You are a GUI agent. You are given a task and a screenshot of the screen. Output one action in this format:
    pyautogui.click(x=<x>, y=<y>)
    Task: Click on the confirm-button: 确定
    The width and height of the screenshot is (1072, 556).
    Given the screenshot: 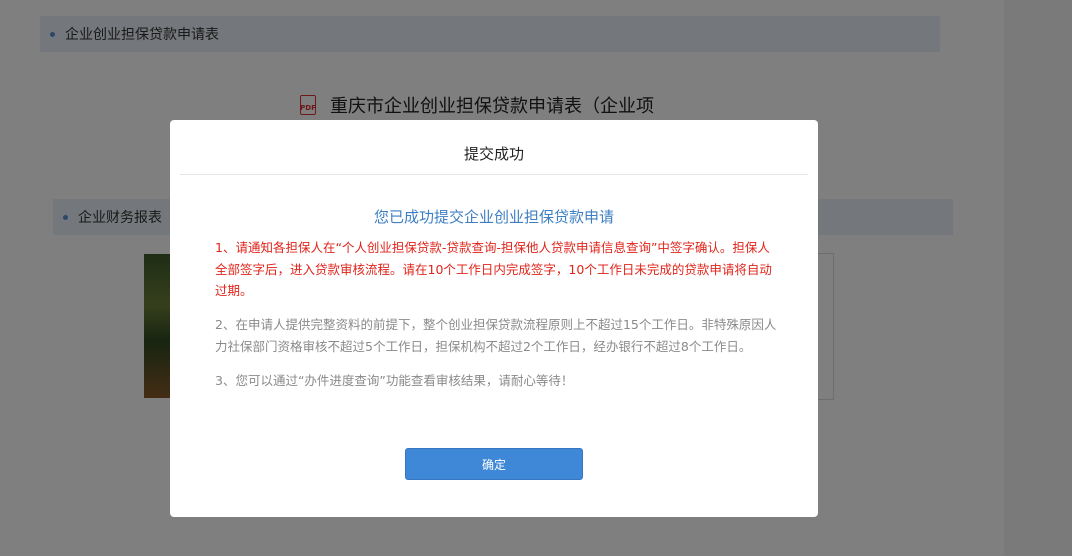 What is the action you would take?
    pyautogui.click(x=494, y=464)
    